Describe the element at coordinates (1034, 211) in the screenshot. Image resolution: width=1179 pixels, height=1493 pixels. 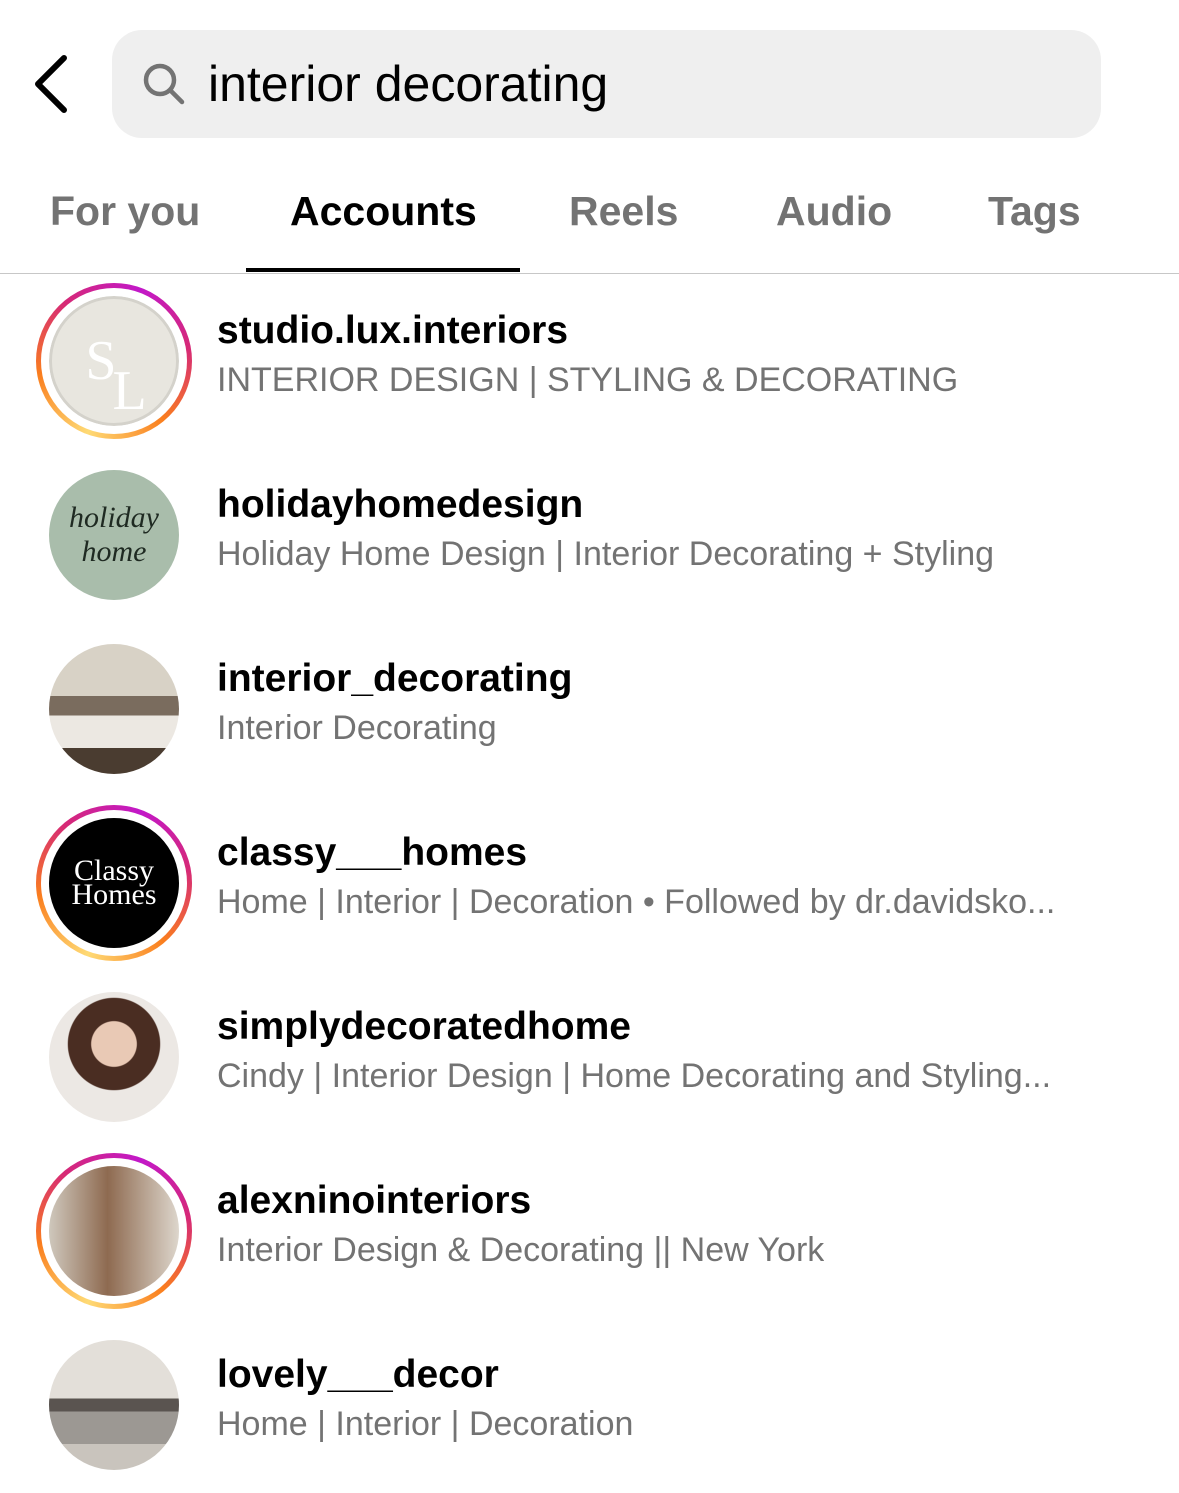
I see `tab-tags: Tags` at that location.